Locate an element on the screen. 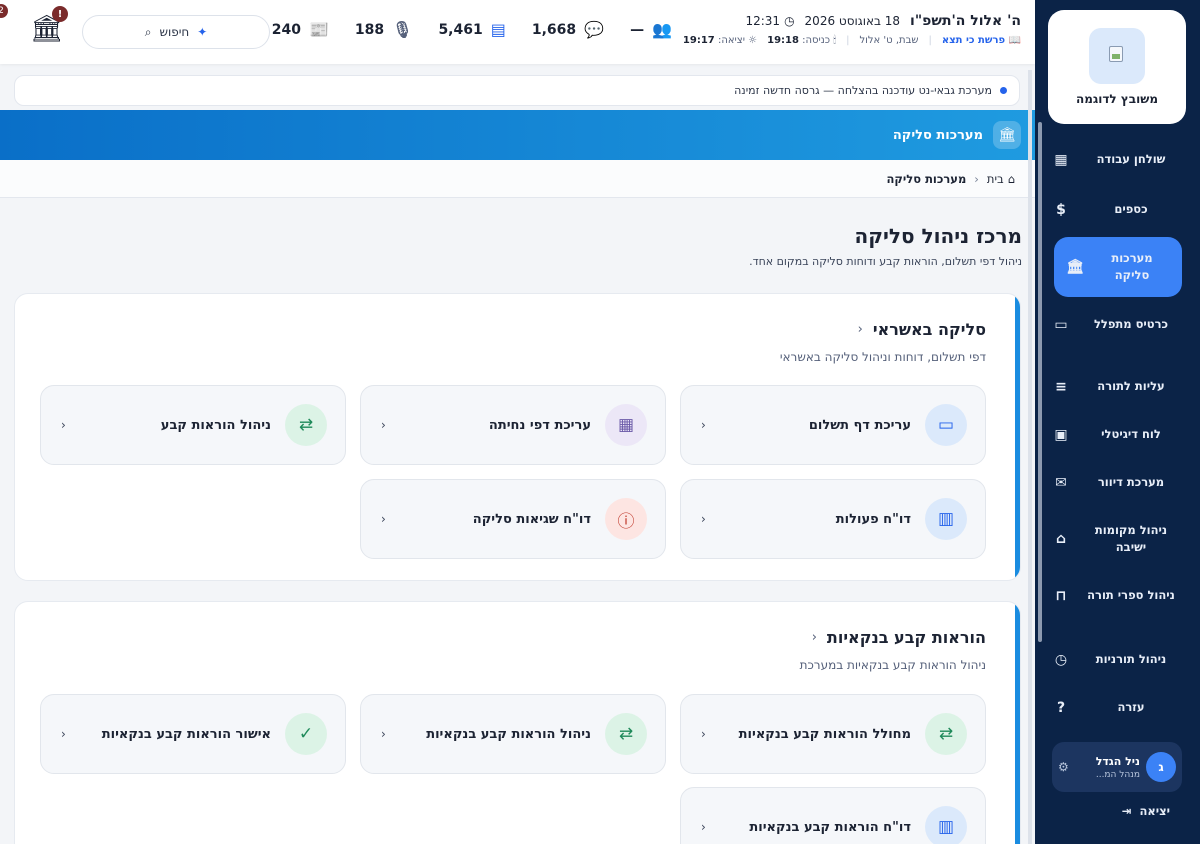 This screenshot has height=844, width=1200. sidebar-item-torah-aliyot: עליות לתורה ≡ is located at coordinates (1117, 386).